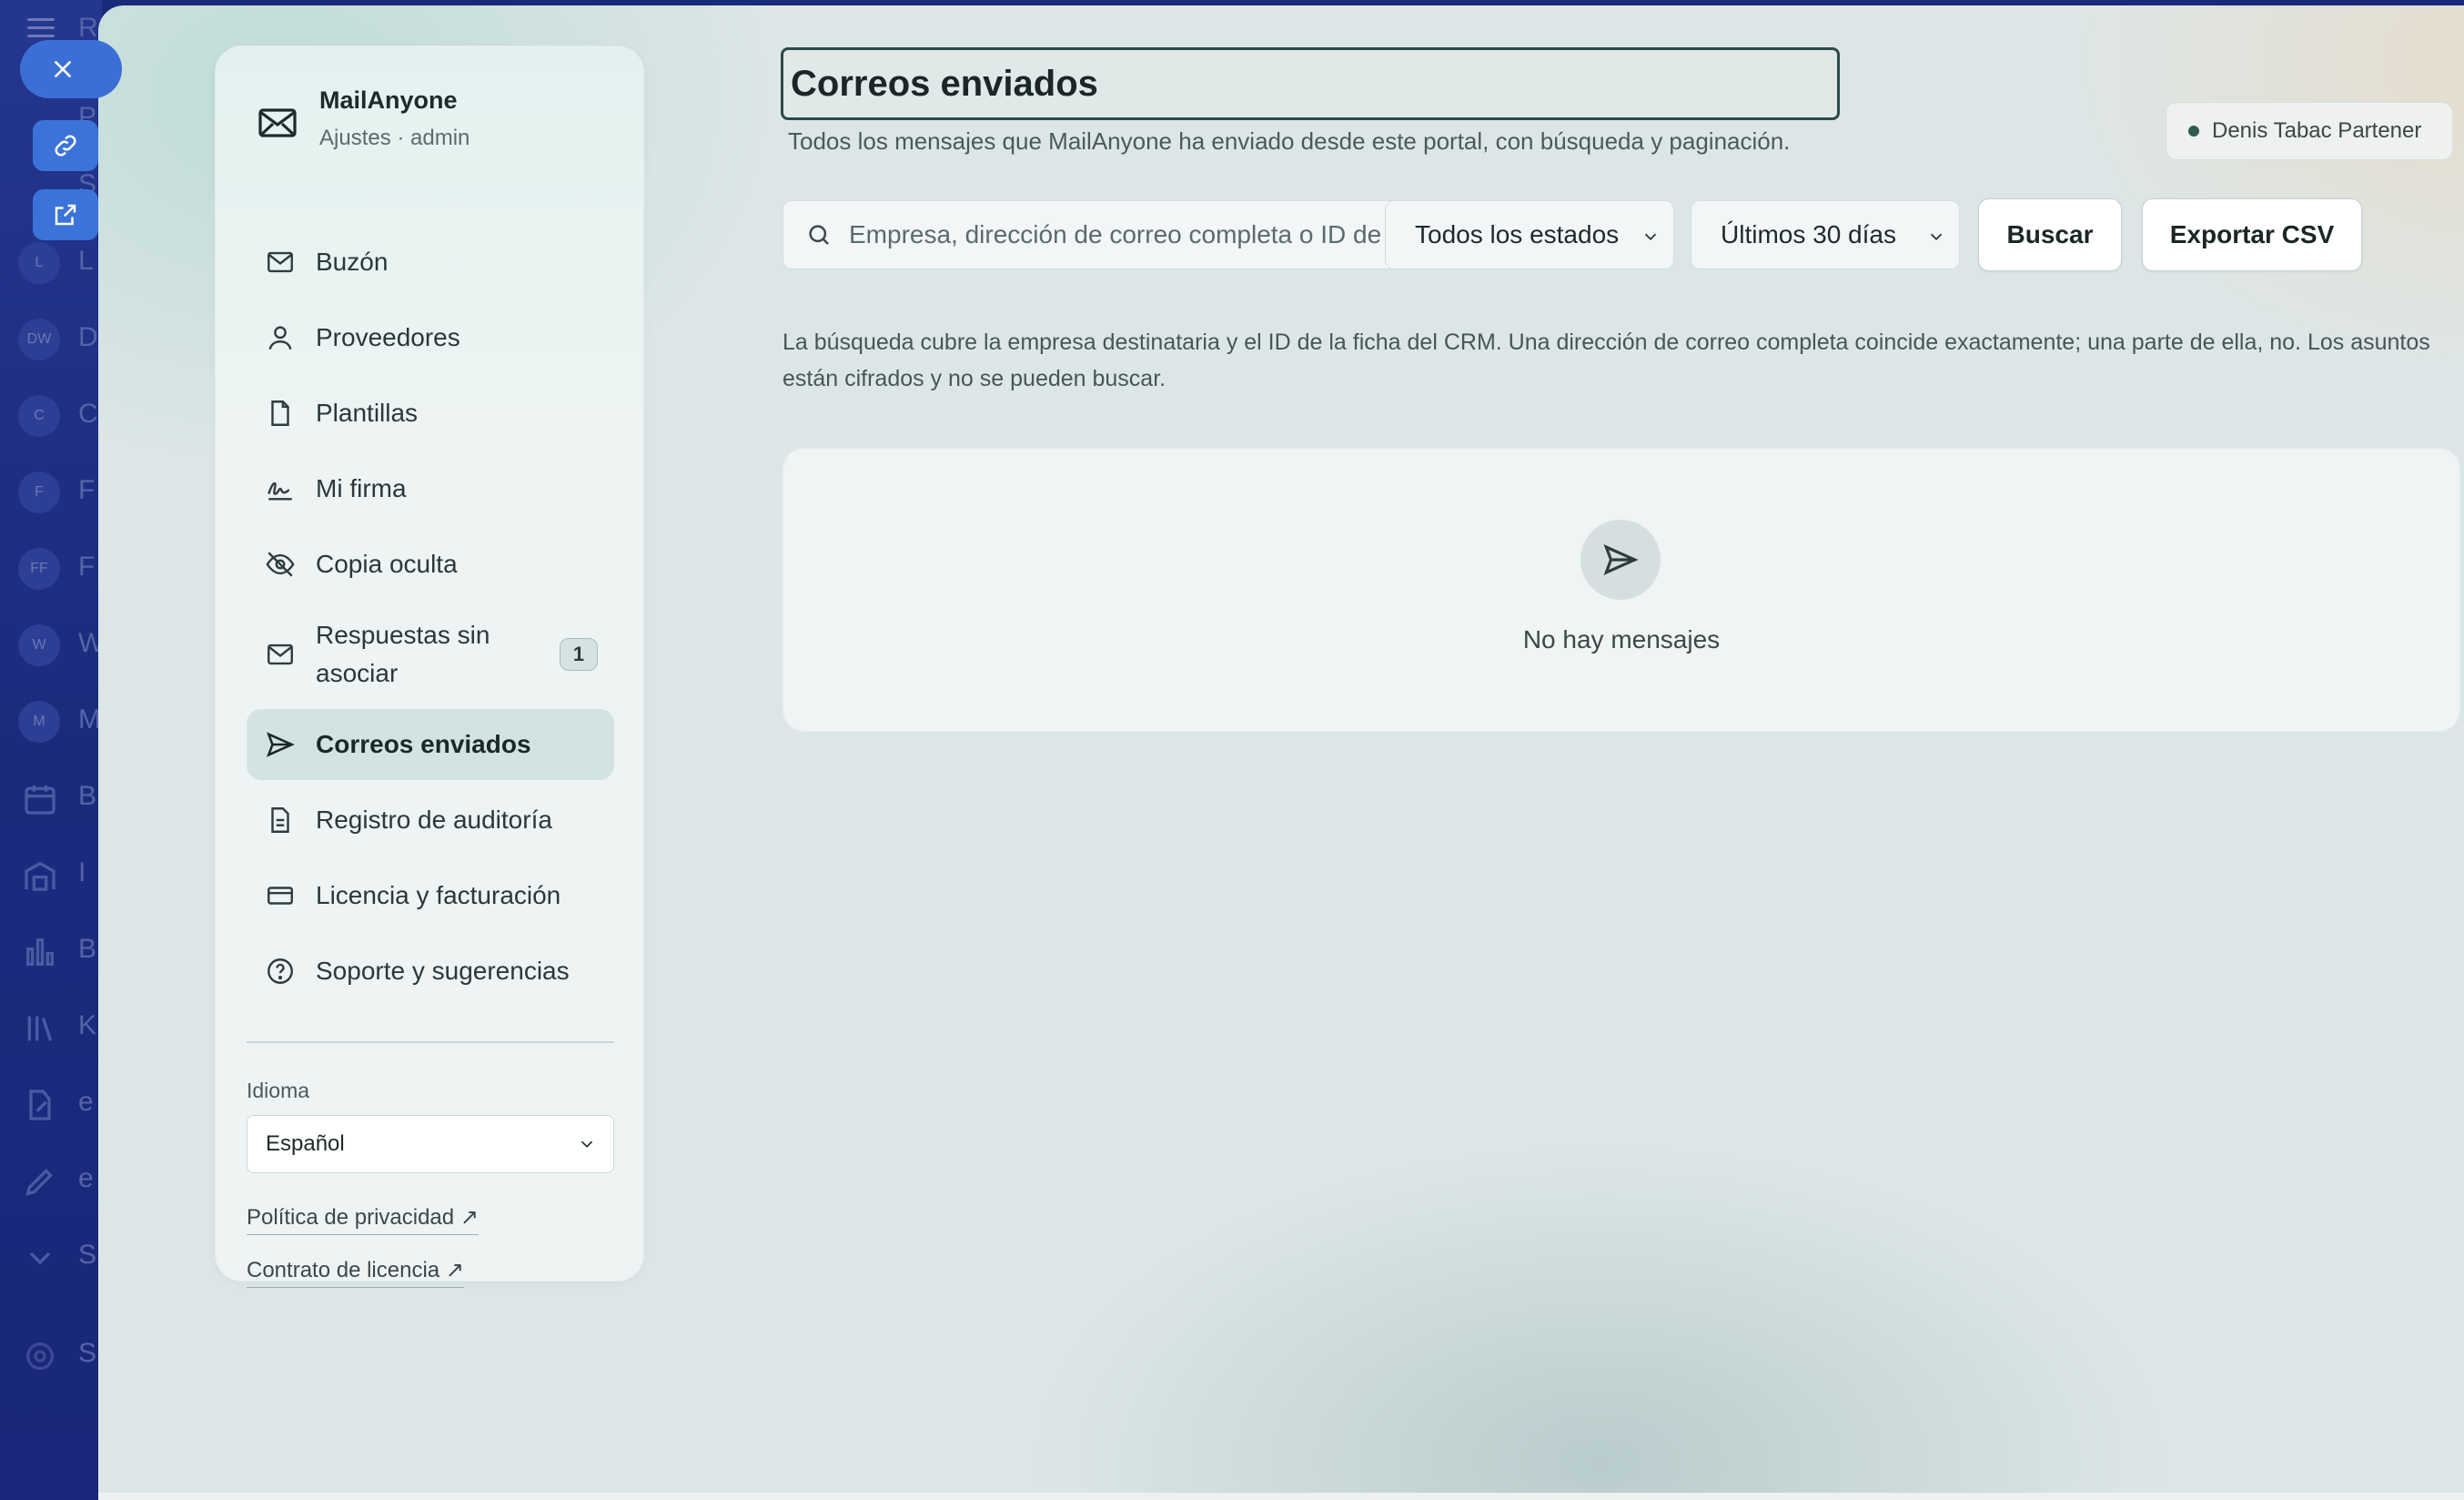 Image resolution: width=2464 pixels, height=1500 pixels. Describe the element at coordinates (280, 896) in the screenshot. I see `credit-card-icon` at that location.